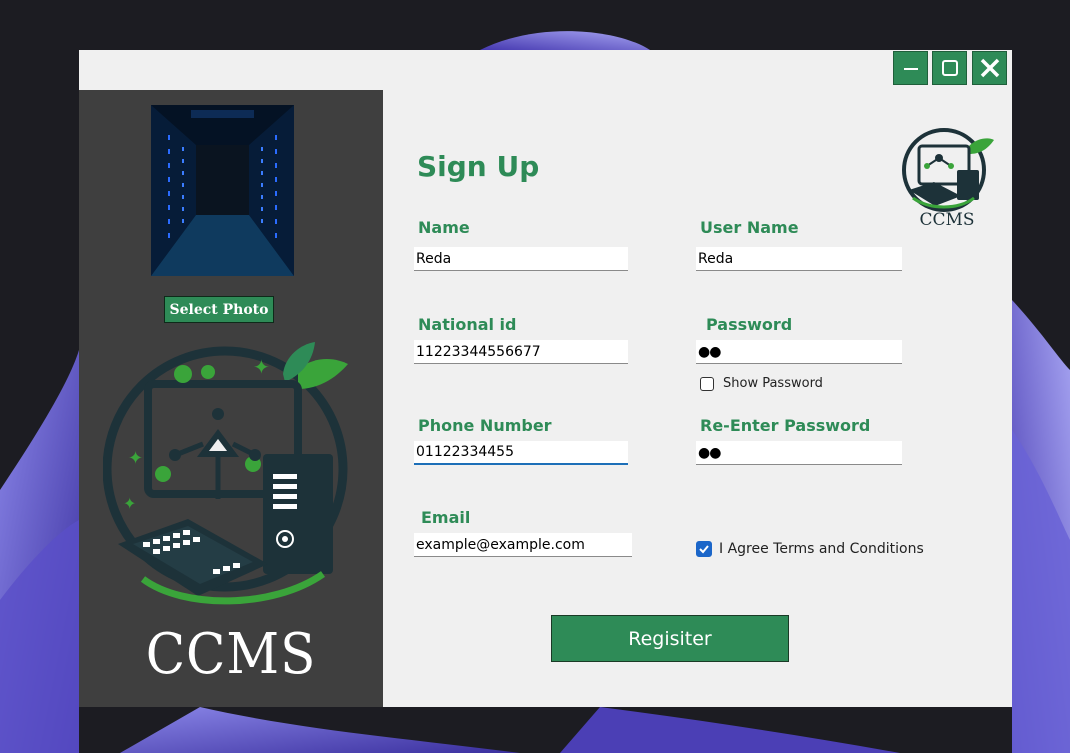 The image size is (1070, 753). What do you see at coordinates (523, 545) in the screenshot?
I see `email-field` at bounding box center [523, 545].